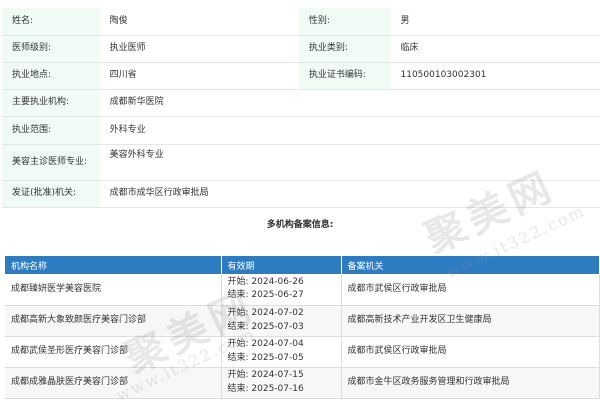  I want to click on header-validity: 有效期, so click(281, 265).